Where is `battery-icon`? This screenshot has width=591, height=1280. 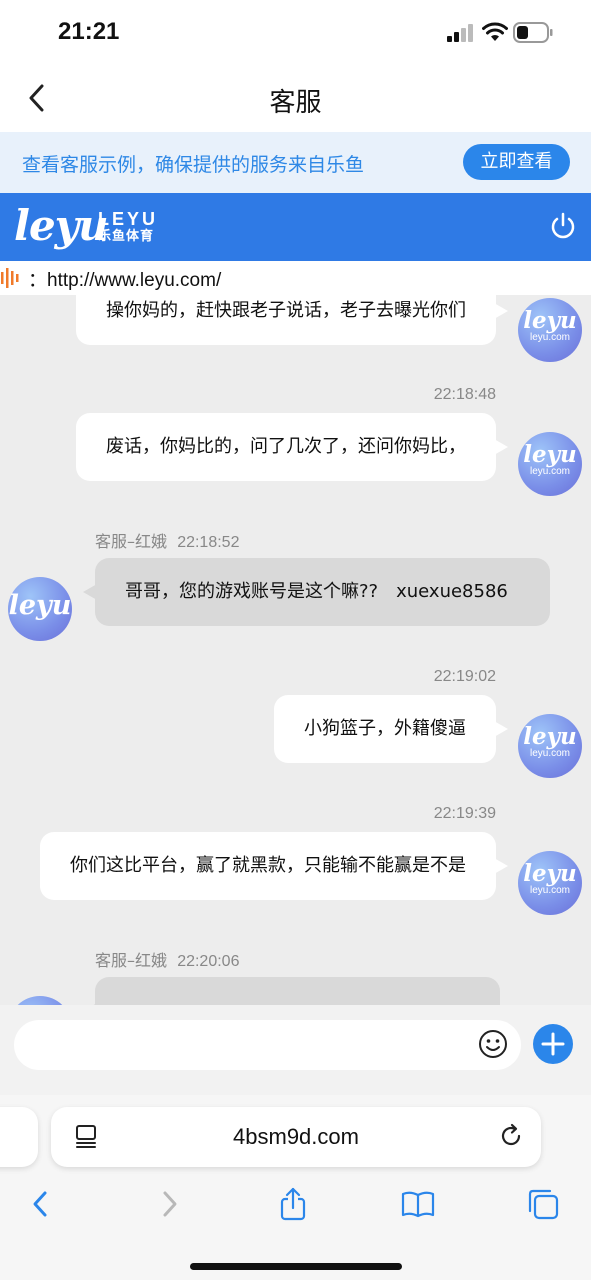 battery-icon is located at coordinates (533, 32).